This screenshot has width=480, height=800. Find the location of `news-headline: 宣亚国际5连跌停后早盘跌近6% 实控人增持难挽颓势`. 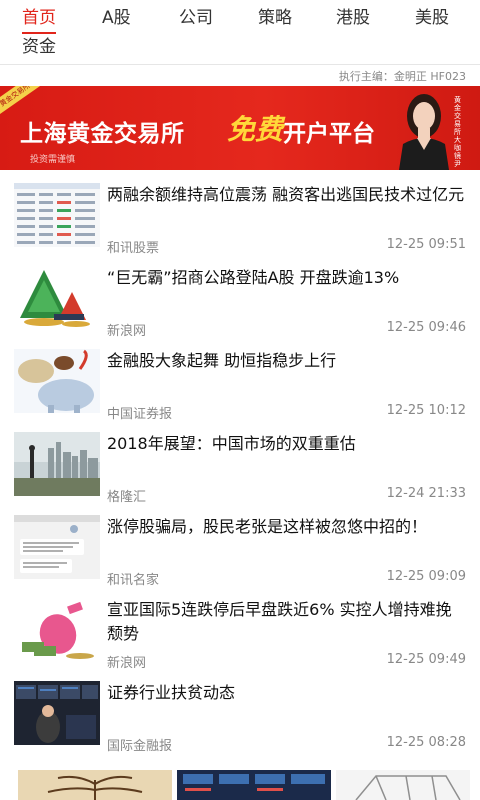

news-headline: 宣亚国际5连跌停后早盘跌近6% 实控人增持难挽颓势 is located at coordinates (287, 622).